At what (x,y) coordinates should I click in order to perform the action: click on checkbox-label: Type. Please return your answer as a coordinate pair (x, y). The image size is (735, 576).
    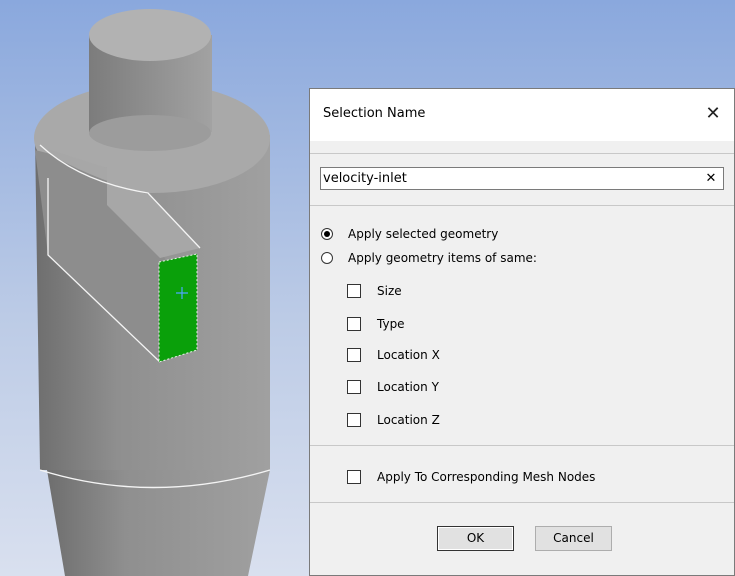
    Looking at the image, I should click on (391, 324).